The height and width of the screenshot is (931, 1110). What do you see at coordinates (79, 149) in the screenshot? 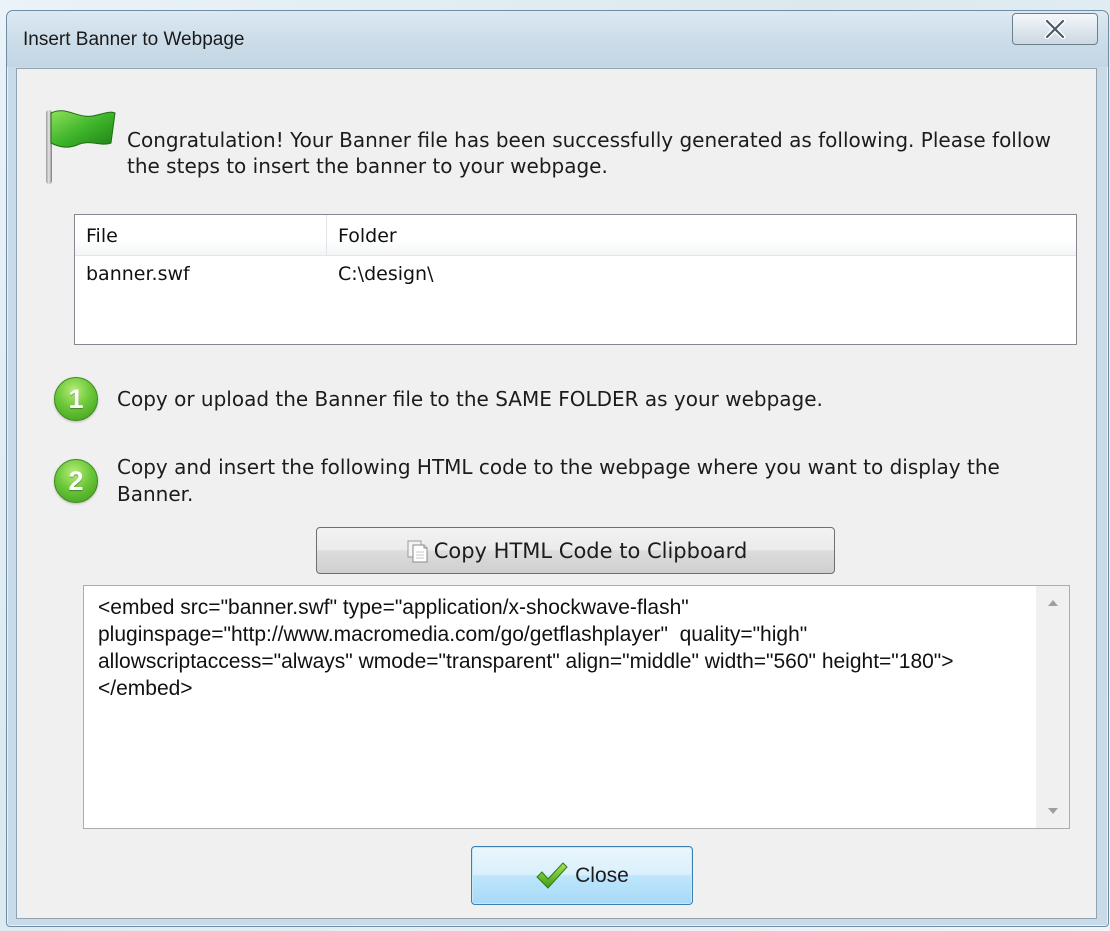
I see `green-flag-icon` at bounding box center [79, 149].